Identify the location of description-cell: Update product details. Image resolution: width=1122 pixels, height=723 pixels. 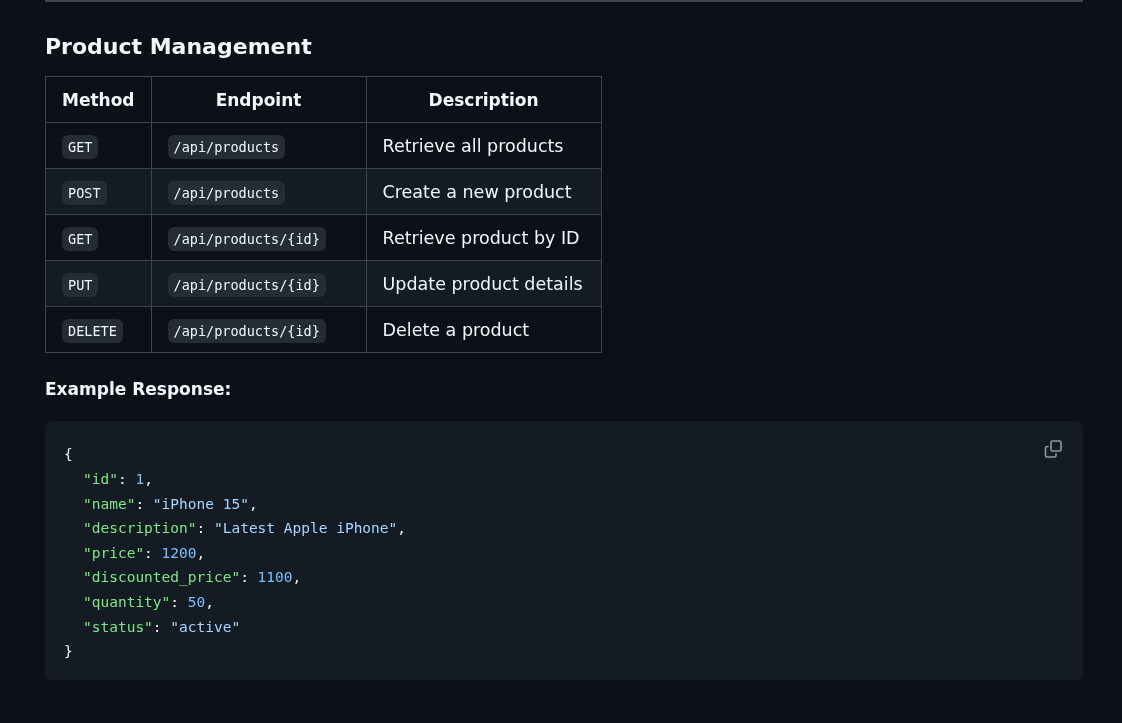
(484, 283).